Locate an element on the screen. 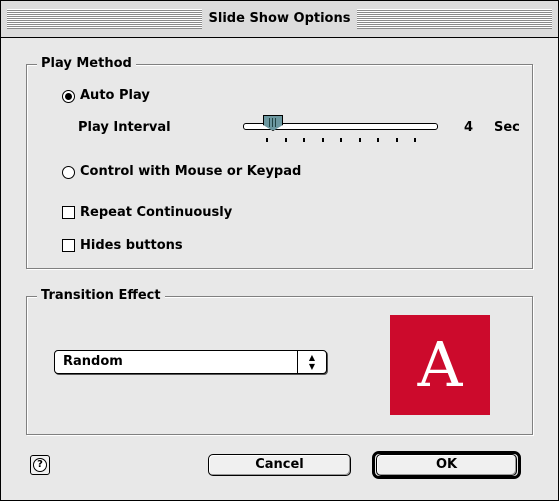 Image resolution: width=559 pixels, height=501 pixels. control-mouse-keypad-radio is located at coordinates (68, 172).